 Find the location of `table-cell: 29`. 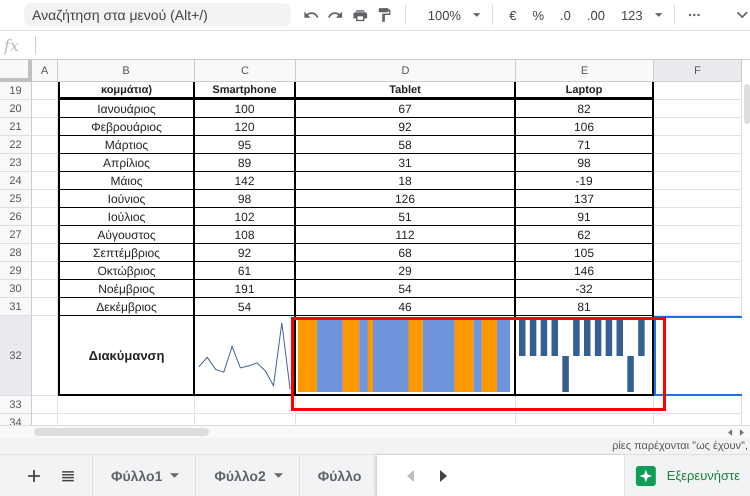

table-cell: 29 is located at coordinates (406, 271).